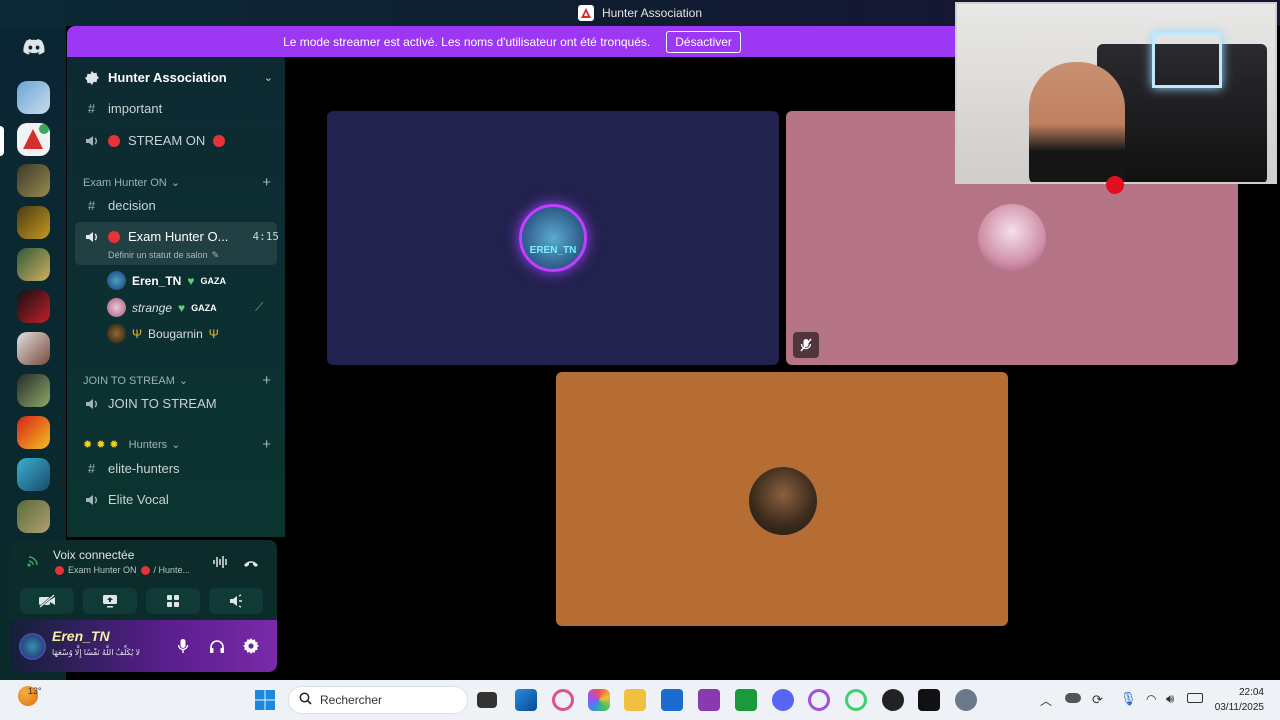 Image resolution: width=1280 pixels, height=720 pixels. What do you see at coordinates (163, 255) in the screenshot?
I see `set-channel-status: Définir un statut de salon ✎` at bounding box center [163, 255].